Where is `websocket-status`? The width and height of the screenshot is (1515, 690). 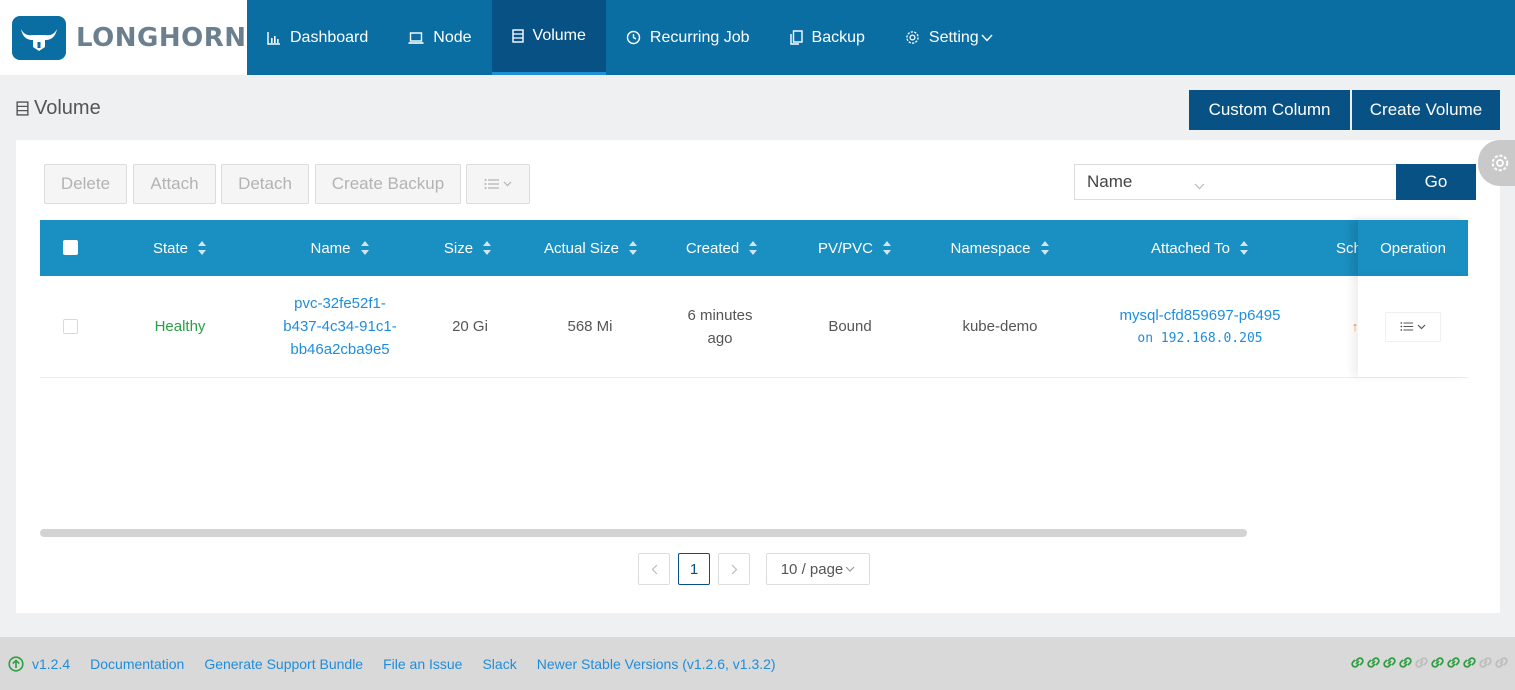
websocket-status is located at coordinates (1429, 662).